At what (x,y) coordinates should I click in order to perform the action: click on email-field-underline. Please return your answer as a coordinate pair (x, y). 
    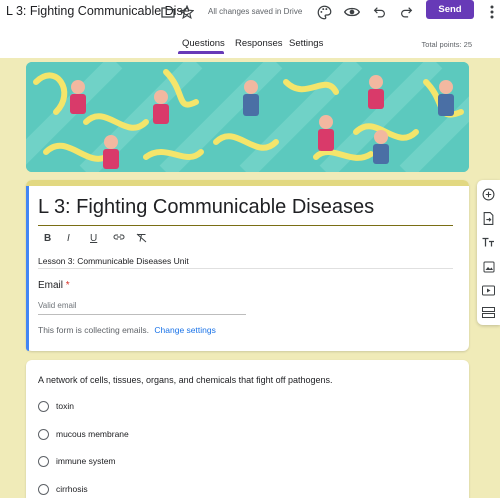
    Looking at the image, I should click on (142, 314).